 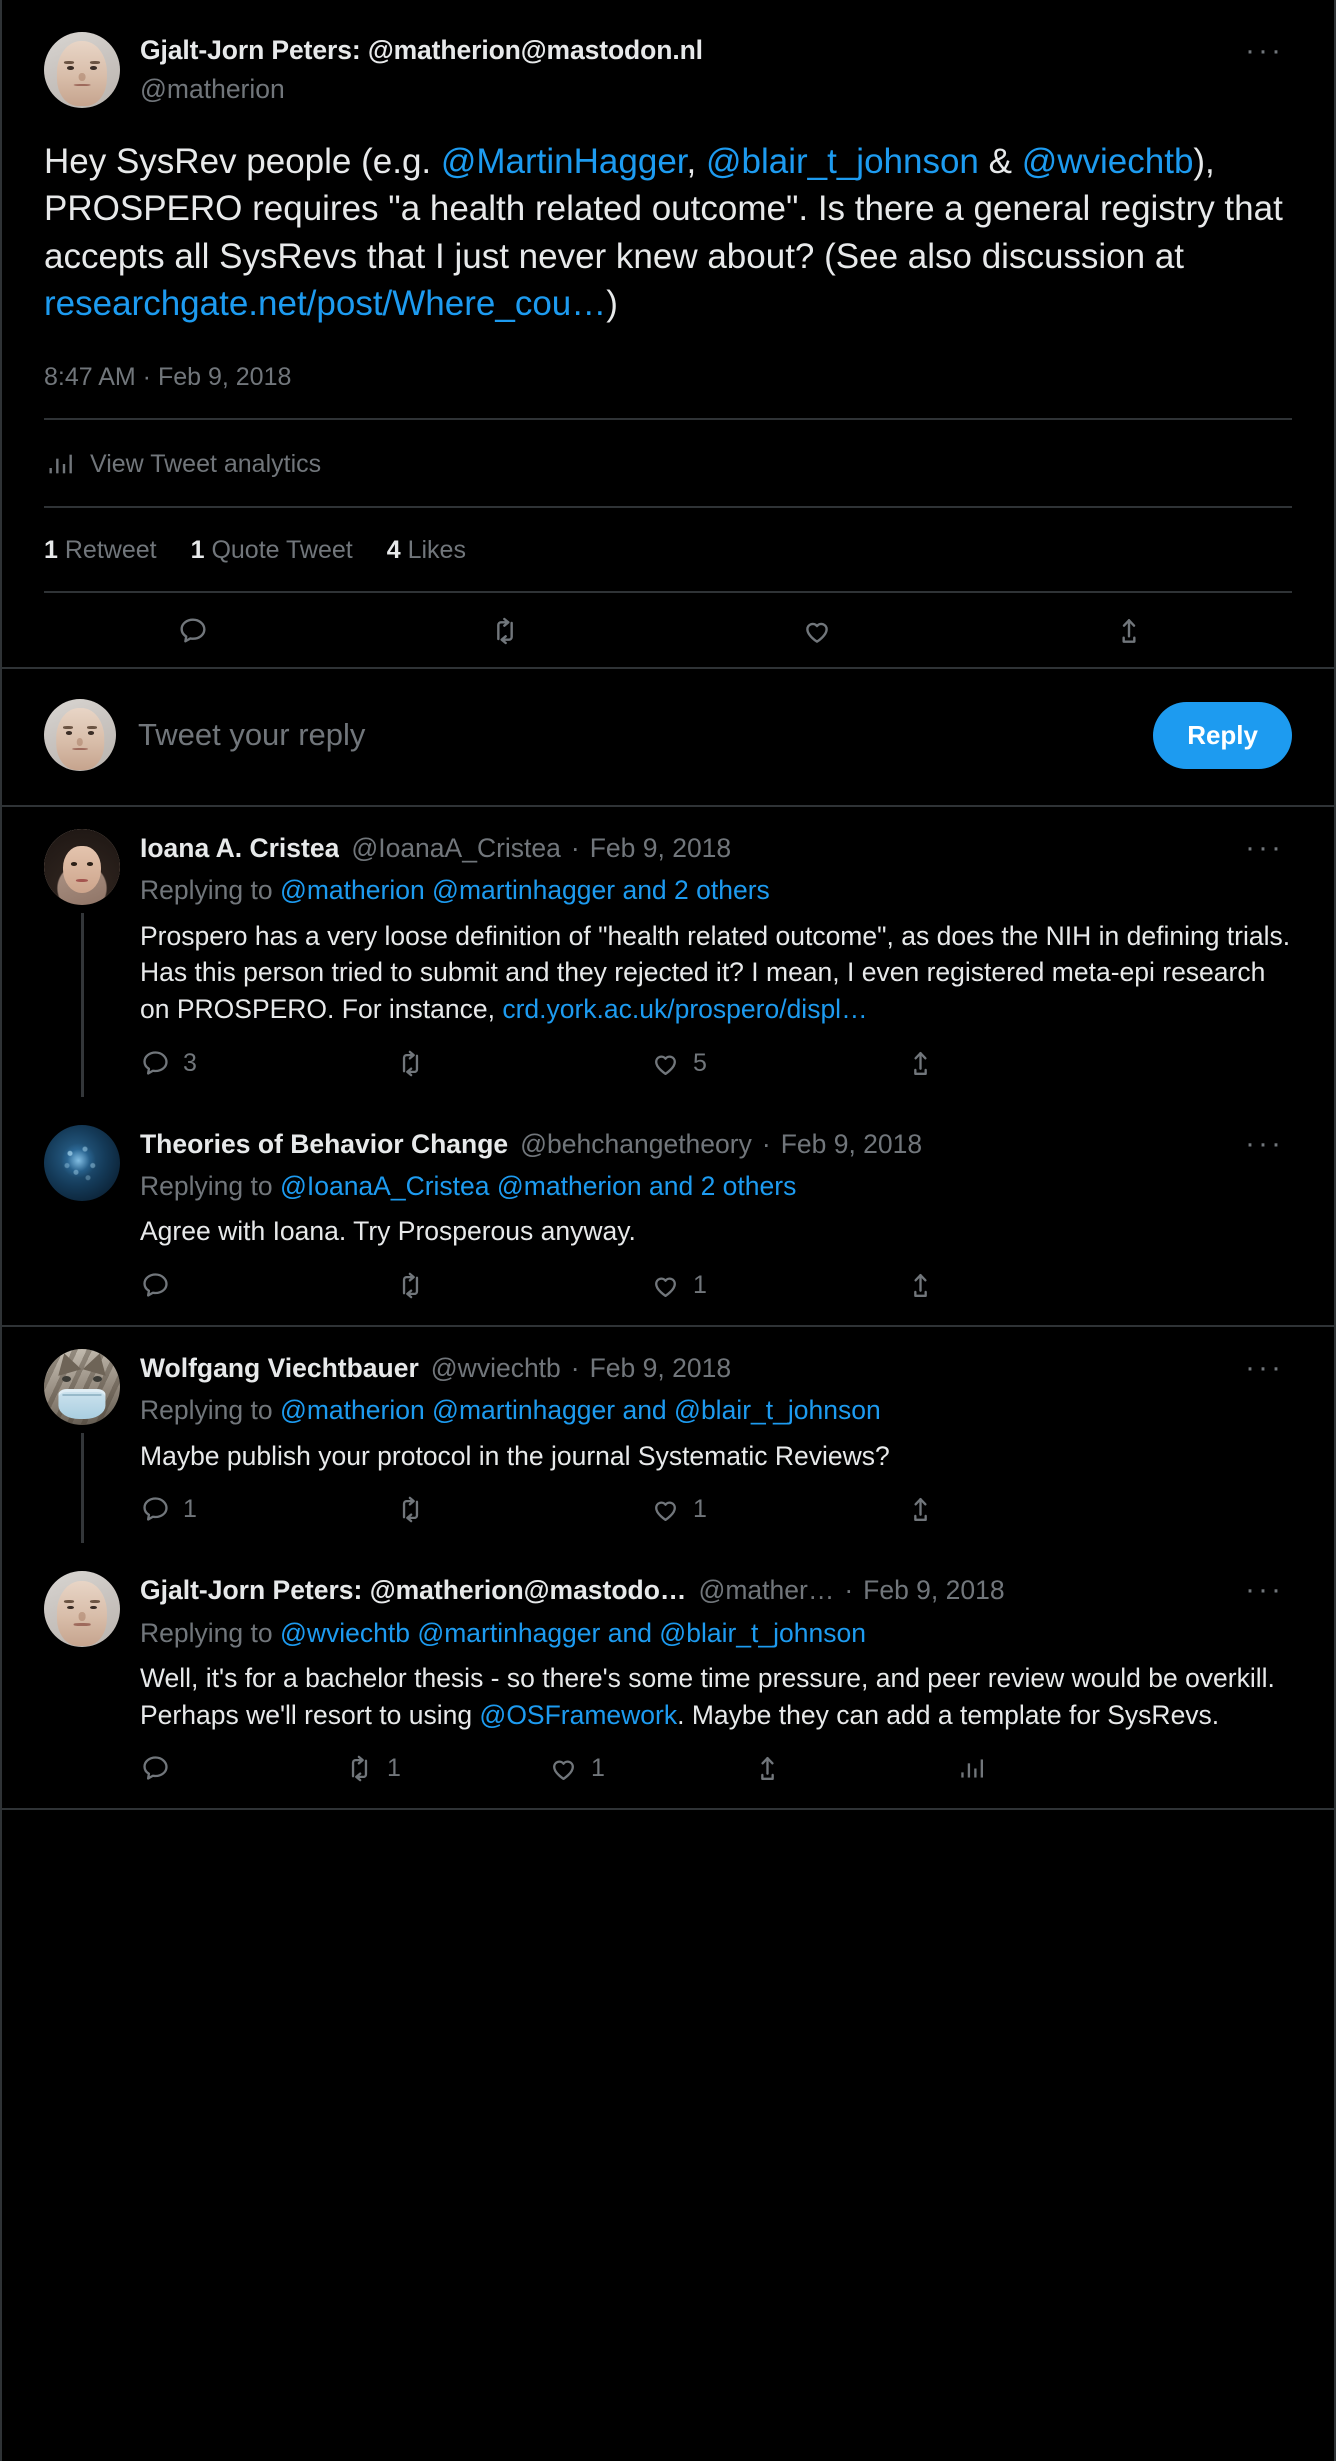 What do you see at coordinates (190, 1062) in the screenshot?
I see `reply-count: 3` at bounding box center [190, 1062].